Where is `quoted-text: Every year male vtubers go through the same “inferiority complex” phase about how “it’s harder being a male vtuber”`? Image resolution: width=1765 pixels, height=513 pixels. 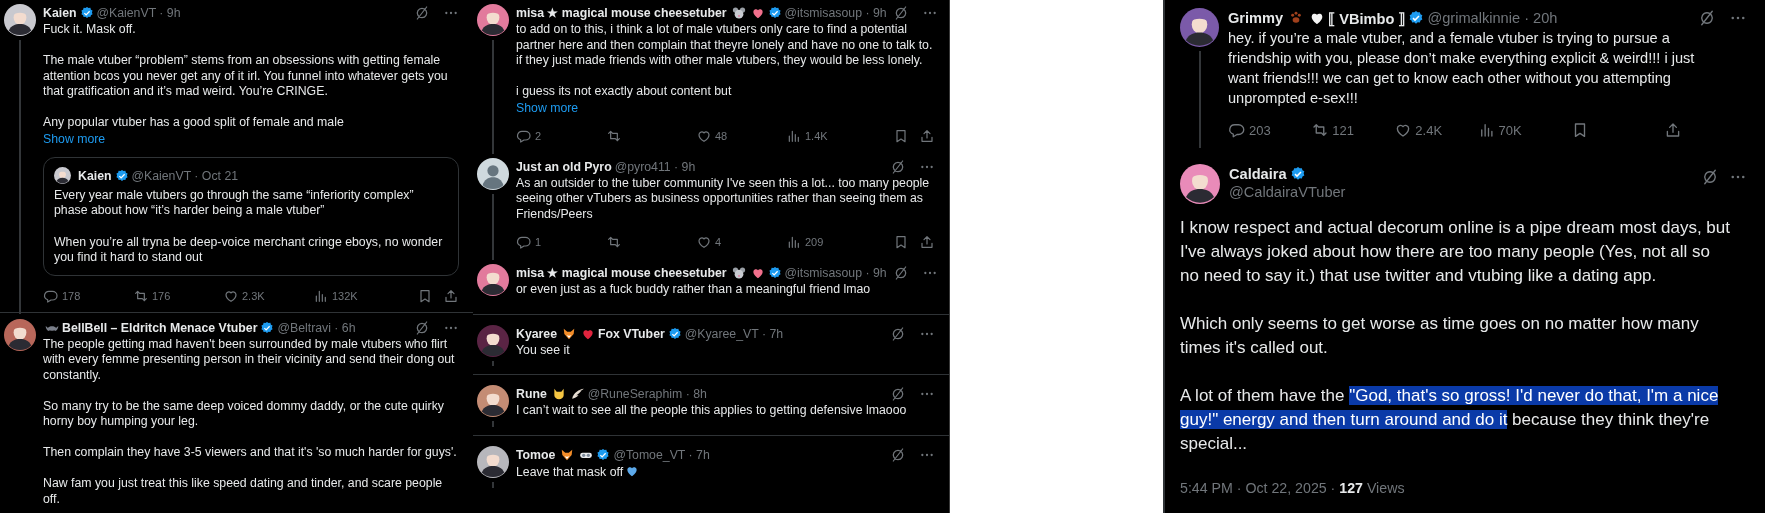
quoted-text: Every year male vtubers go through the same “inferiority complex” phase about how “it’s harder being a male vtuber” is located at coordinates (234, 203).